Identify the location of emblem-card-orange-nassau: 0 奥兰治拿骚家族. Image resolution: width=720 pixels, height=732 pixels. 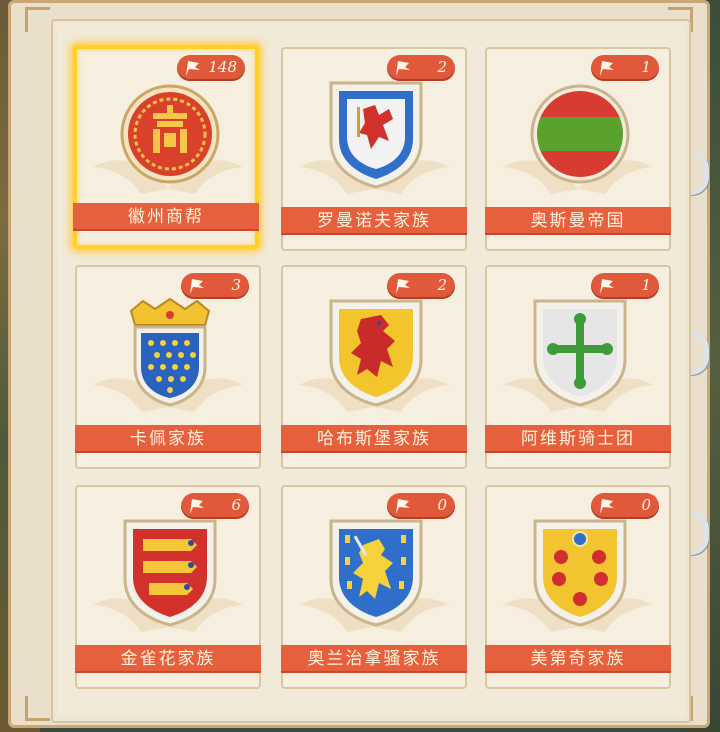
(374, 587).